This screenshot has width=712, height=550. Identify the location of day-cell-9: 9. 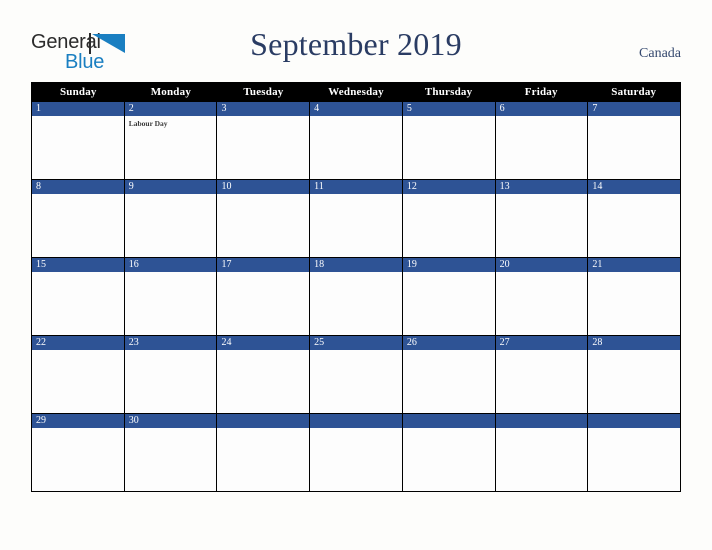
(171, 218).